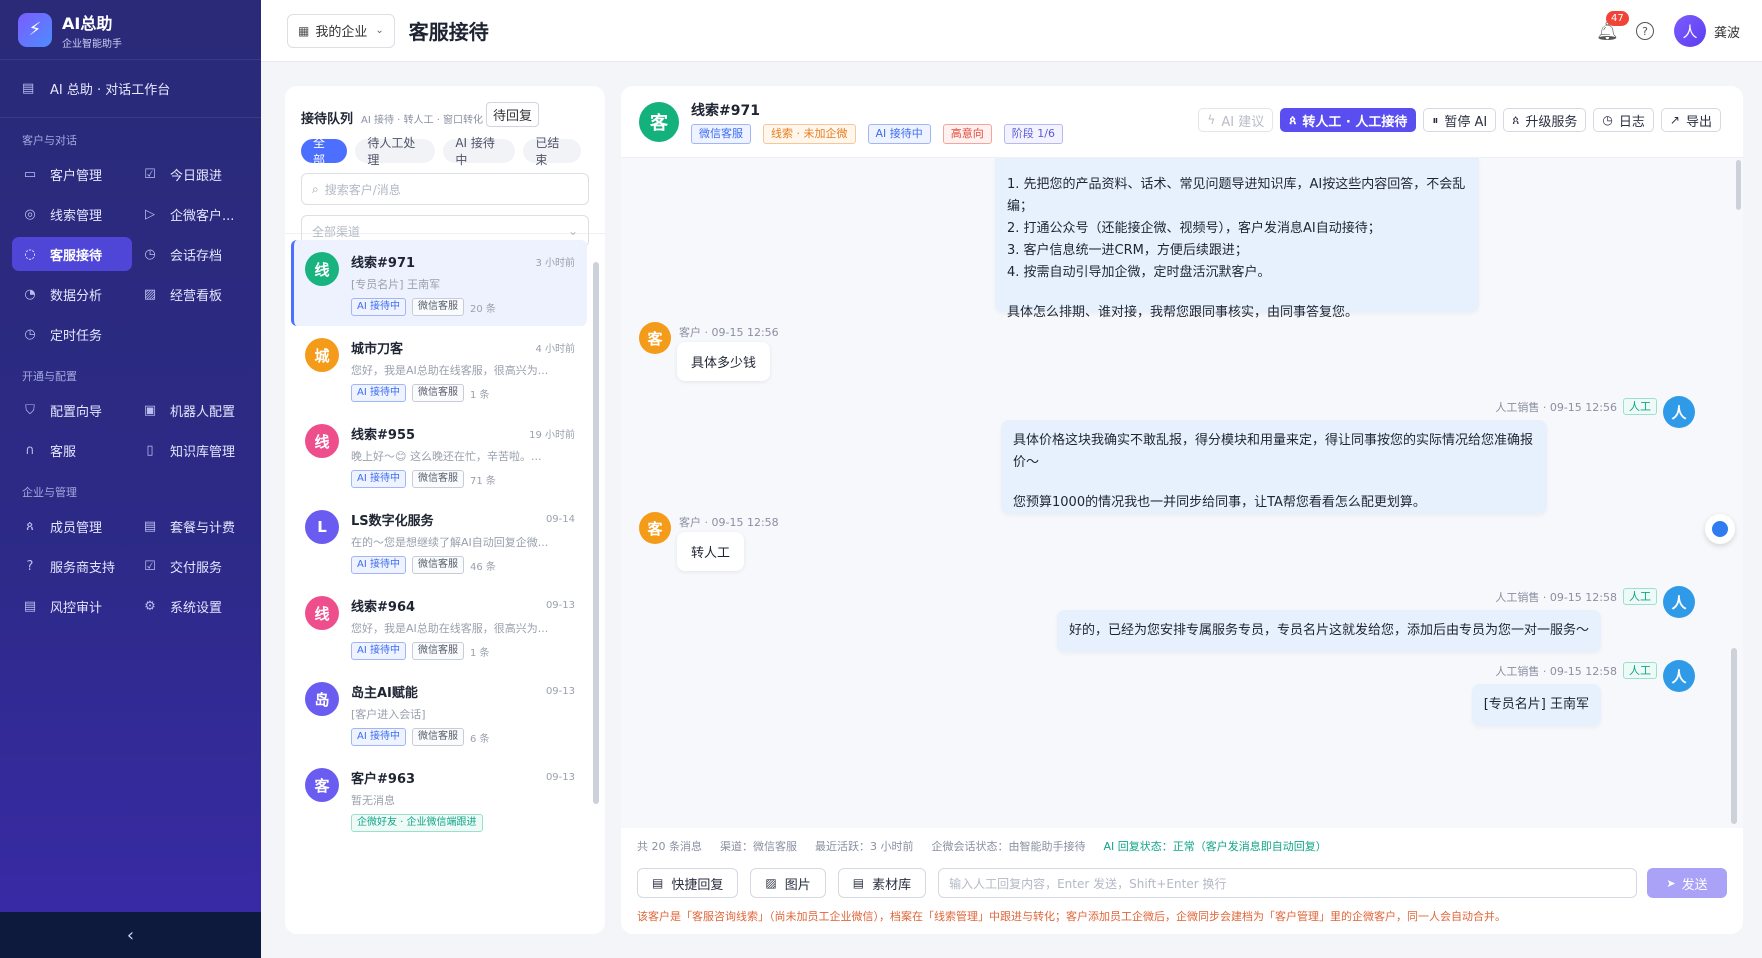  I want to click on status-badge: 微信客服, so click(437, 651).